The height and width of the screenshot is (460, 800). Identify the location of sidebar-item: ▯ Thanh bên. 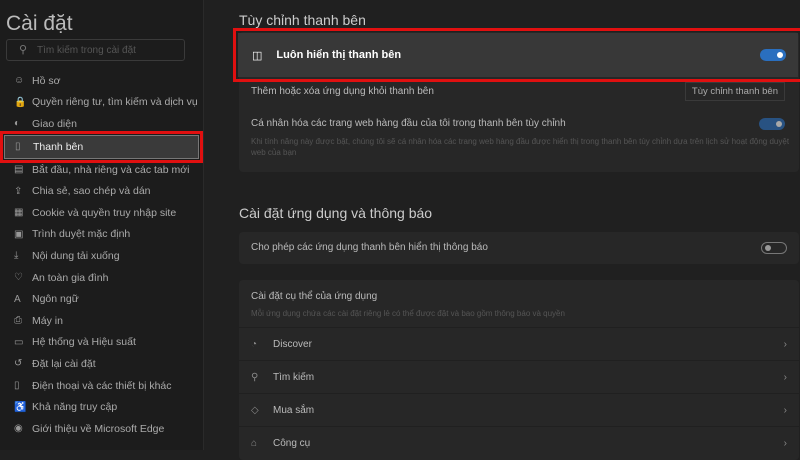
(101, 146).